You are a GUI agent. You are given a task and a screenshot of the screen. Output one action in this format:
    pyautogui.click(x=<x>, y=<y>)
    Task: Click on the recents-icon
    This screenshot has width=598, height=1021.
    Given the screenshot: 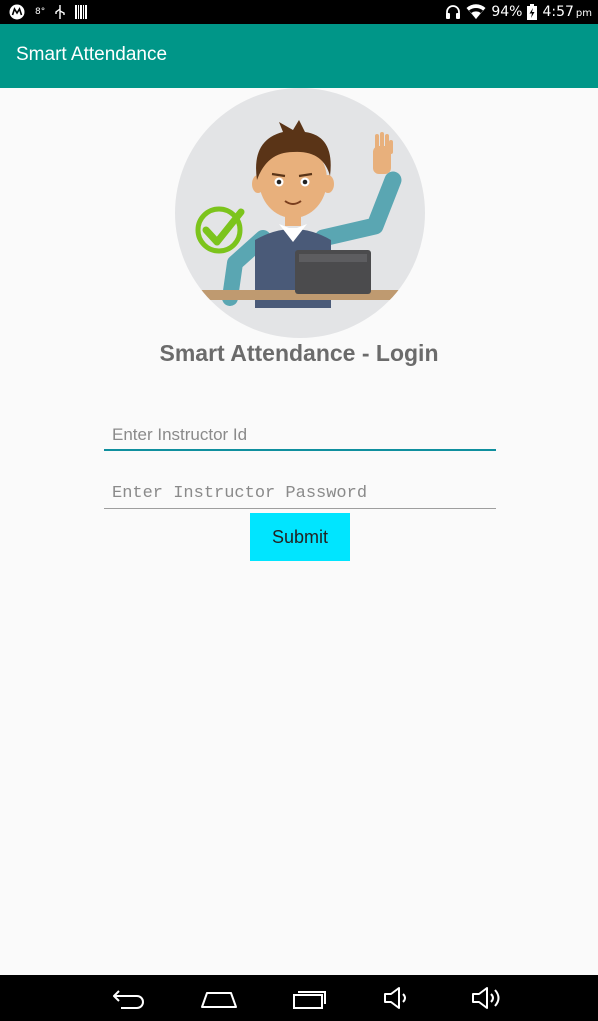 What is the action you would take?
    pyautogui.click(x=309, y=1000)
    